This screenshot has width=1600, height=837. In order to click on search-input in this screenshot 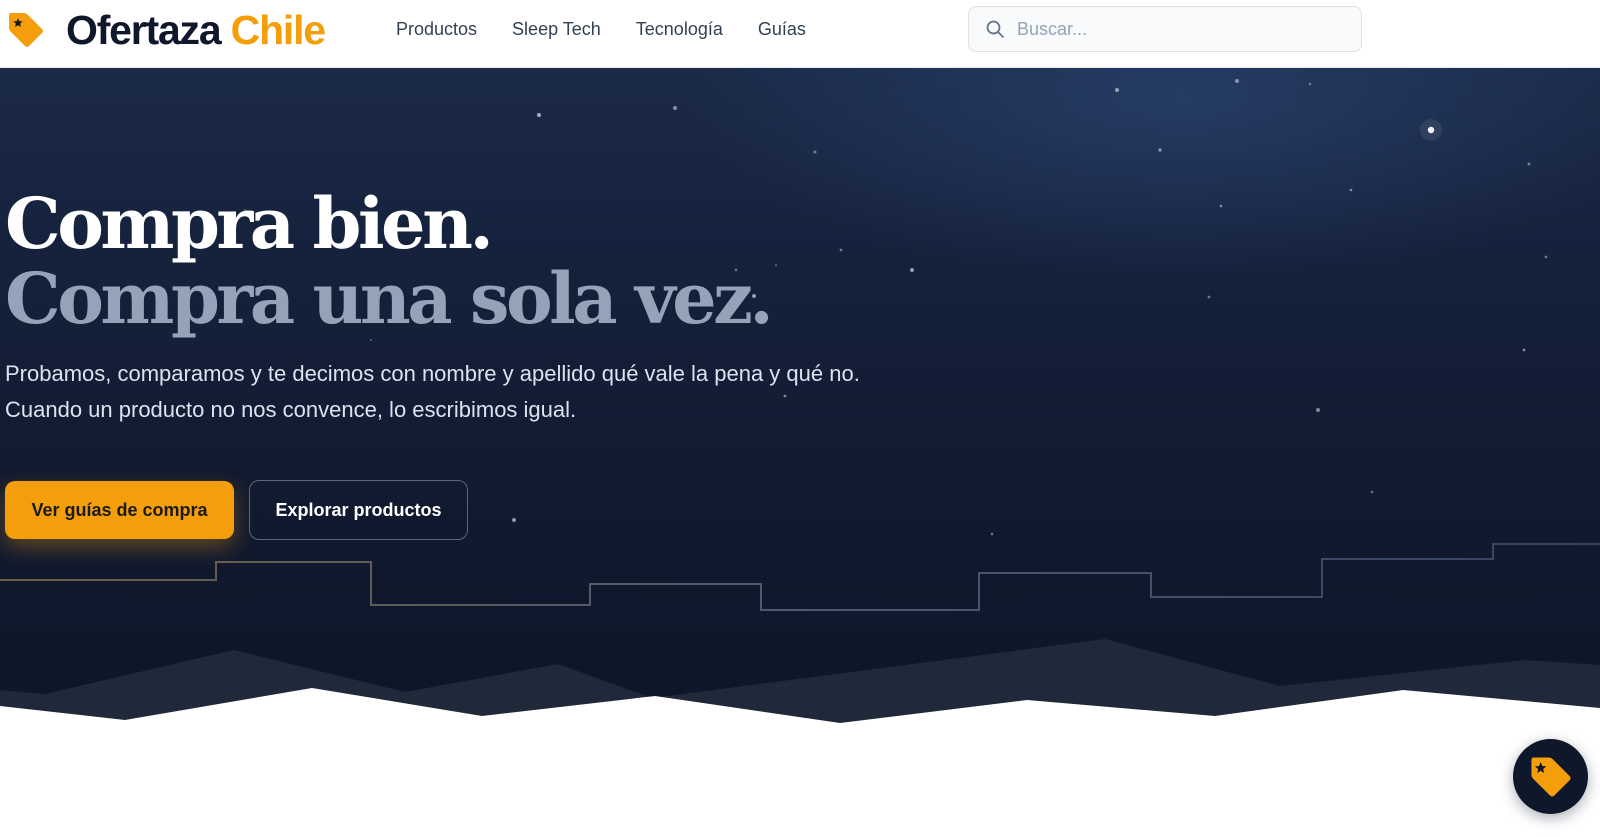, I will do `click(1175, 29)`.